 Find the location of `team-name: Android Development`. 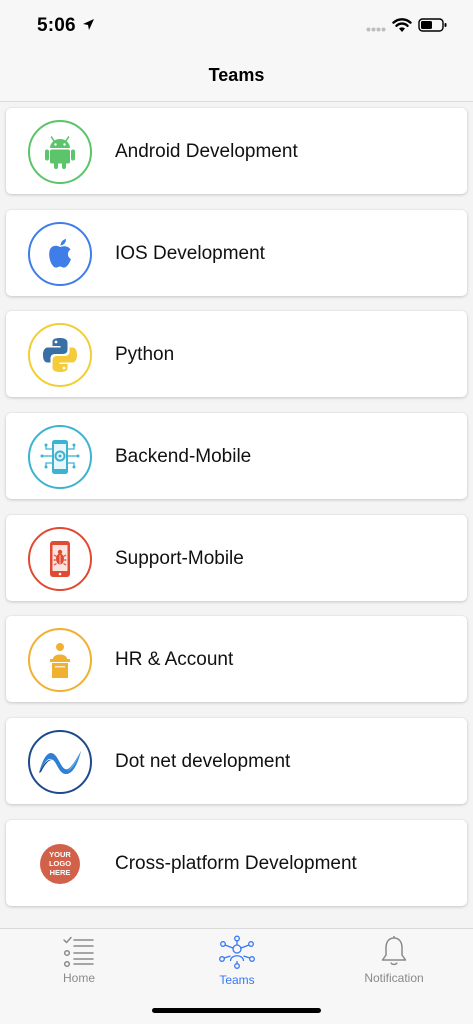

team-name: Android Development is located at coordinates (206, 151).